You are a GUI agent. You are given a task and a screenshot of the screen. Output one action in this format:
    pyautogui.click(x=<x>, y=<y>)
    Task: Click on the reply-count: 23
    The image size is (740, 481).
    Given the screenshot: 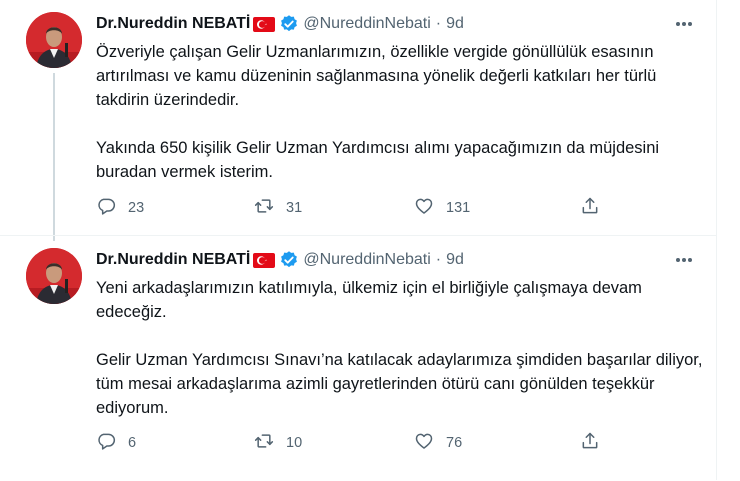 What is the action you would take?
    pyautogui.click(x=136, y=208)
    